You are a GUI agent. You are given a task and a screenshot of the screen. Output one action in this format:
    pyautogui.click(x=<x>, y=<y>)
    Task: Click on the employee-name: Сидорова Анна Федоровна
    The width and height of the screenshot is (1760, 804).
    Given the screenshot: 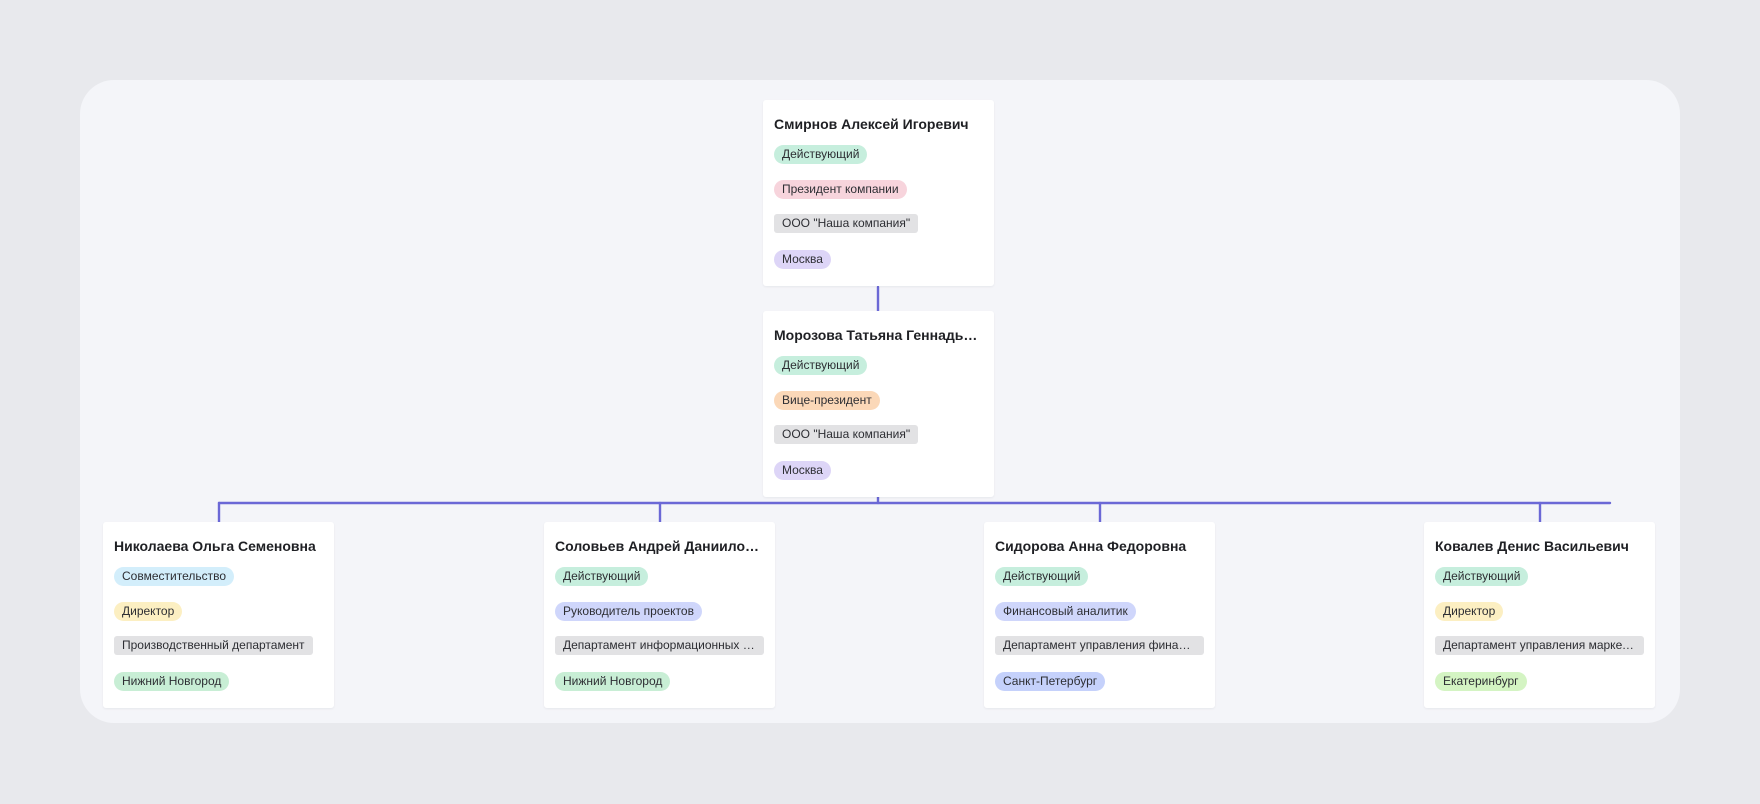 What is the action you would take?
    pyautogui.click(x=1091, y=546)
    